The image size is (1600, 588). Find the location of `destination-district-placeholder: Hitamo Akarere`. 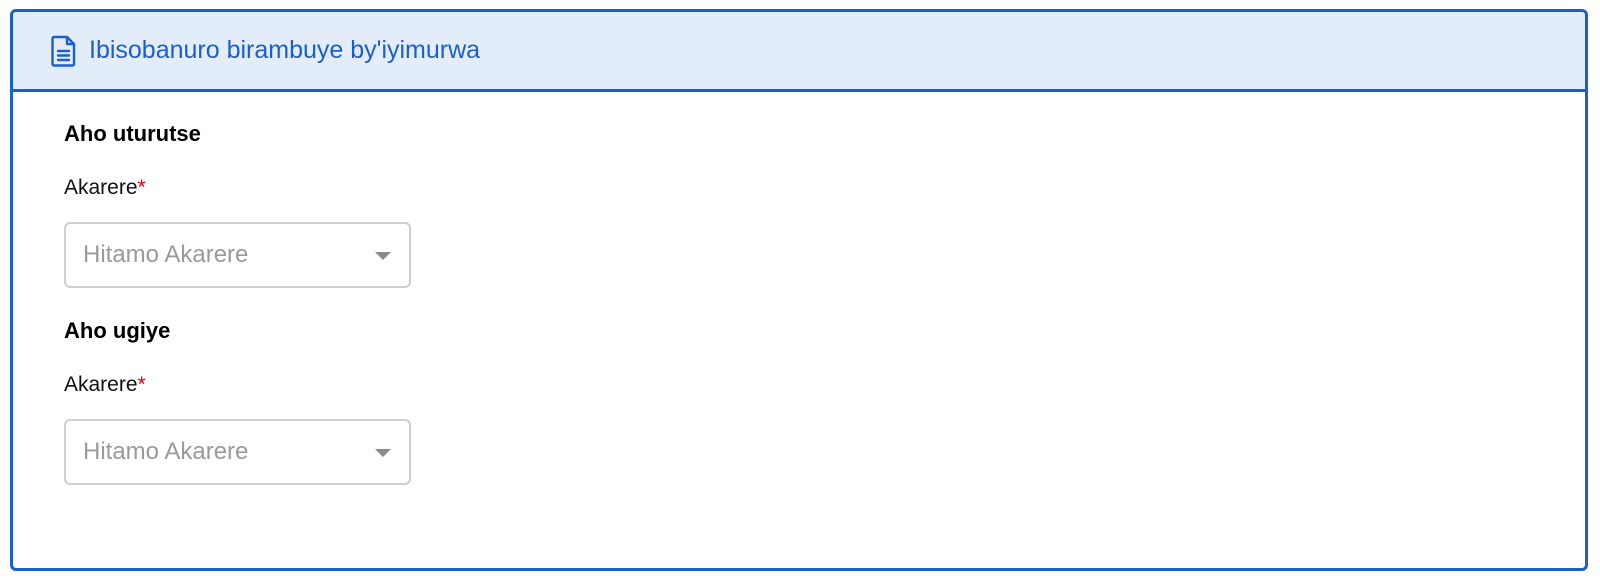

destination-district-placeholder: Hitamo Akarere is located at coordinates (166, 451).